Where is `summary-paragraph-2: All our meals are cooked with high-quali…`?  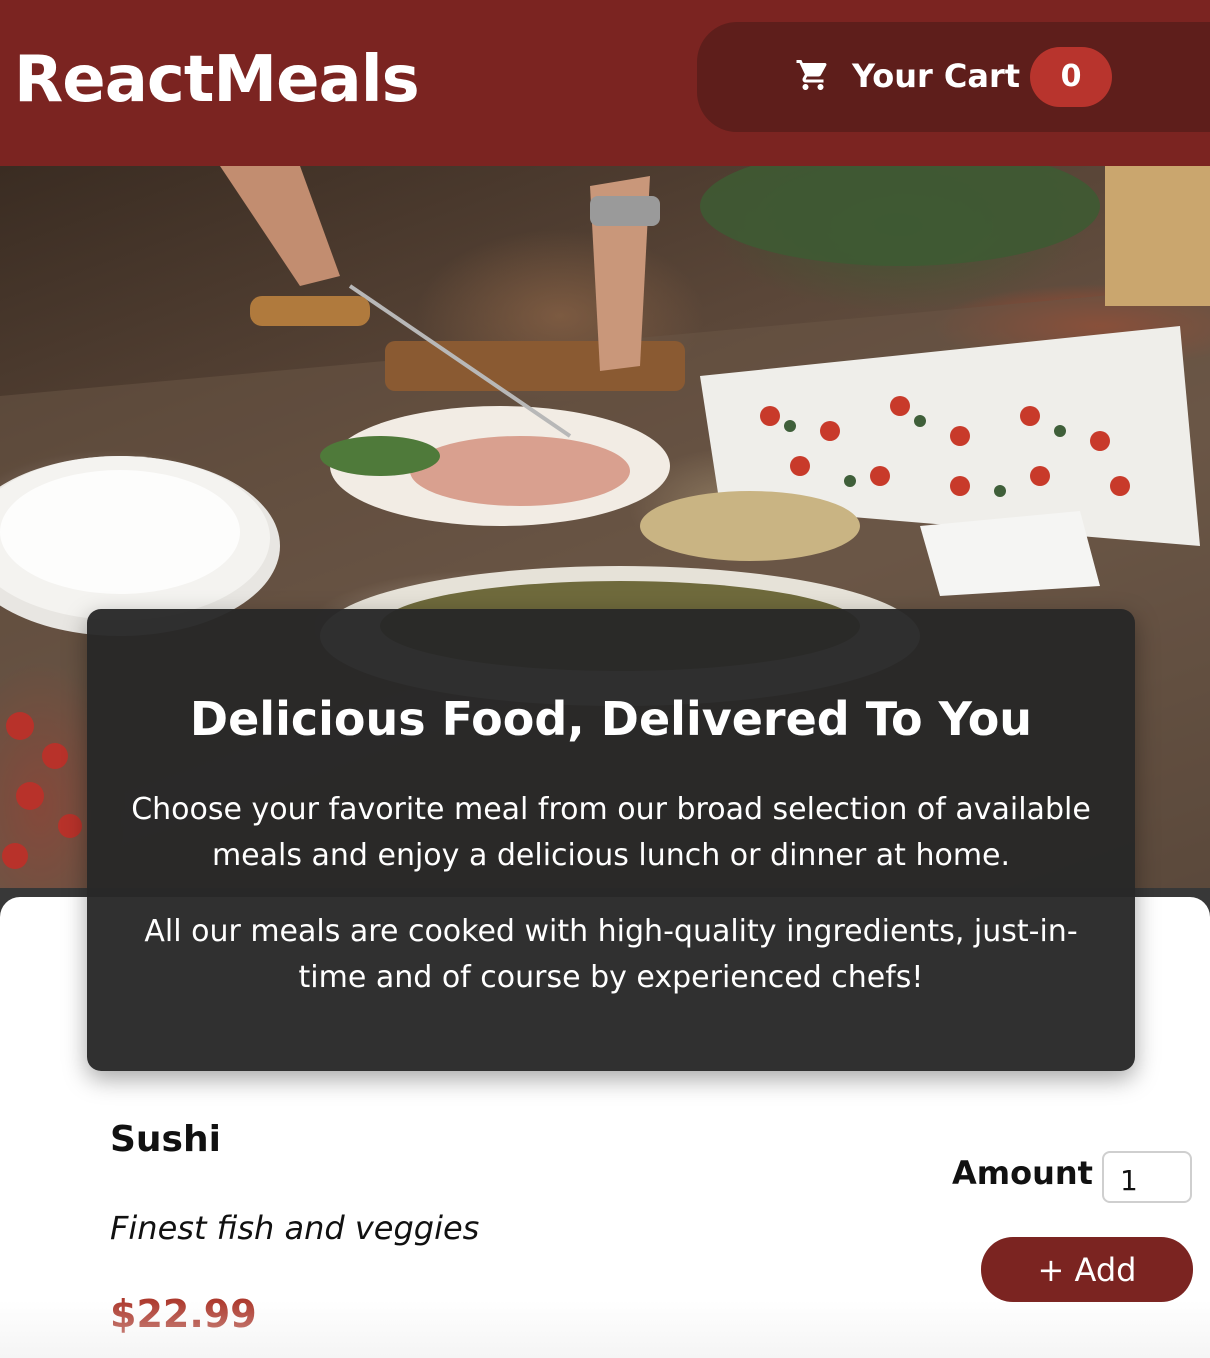 summary-paragraph-2: All our meals are cooked with high-quali… is located at coordinates (611, 954).